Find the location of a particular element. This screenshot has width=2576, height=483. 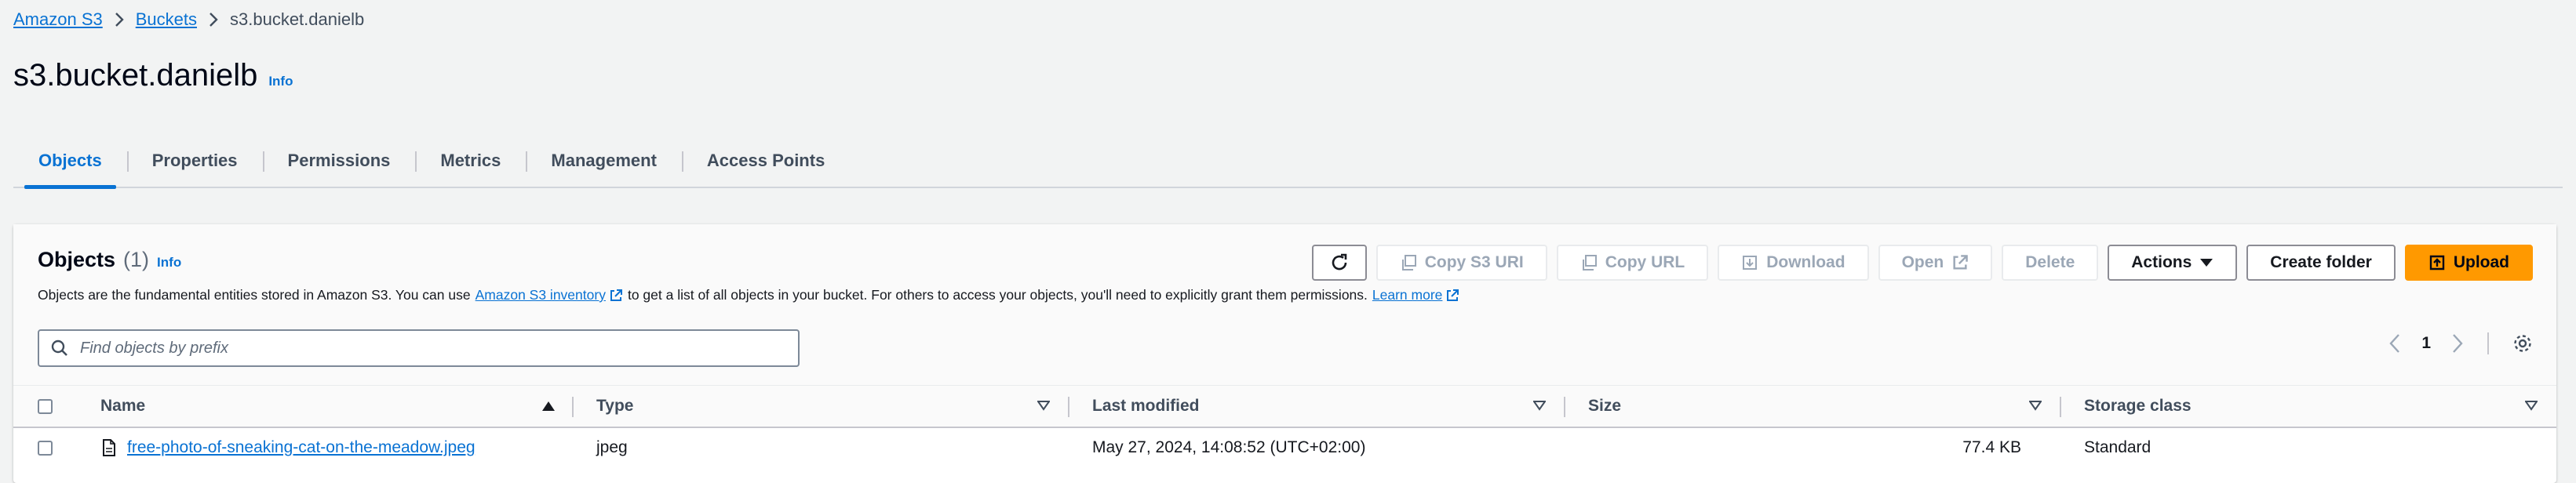

refresh-icon is located at coordinates (1339, 262).